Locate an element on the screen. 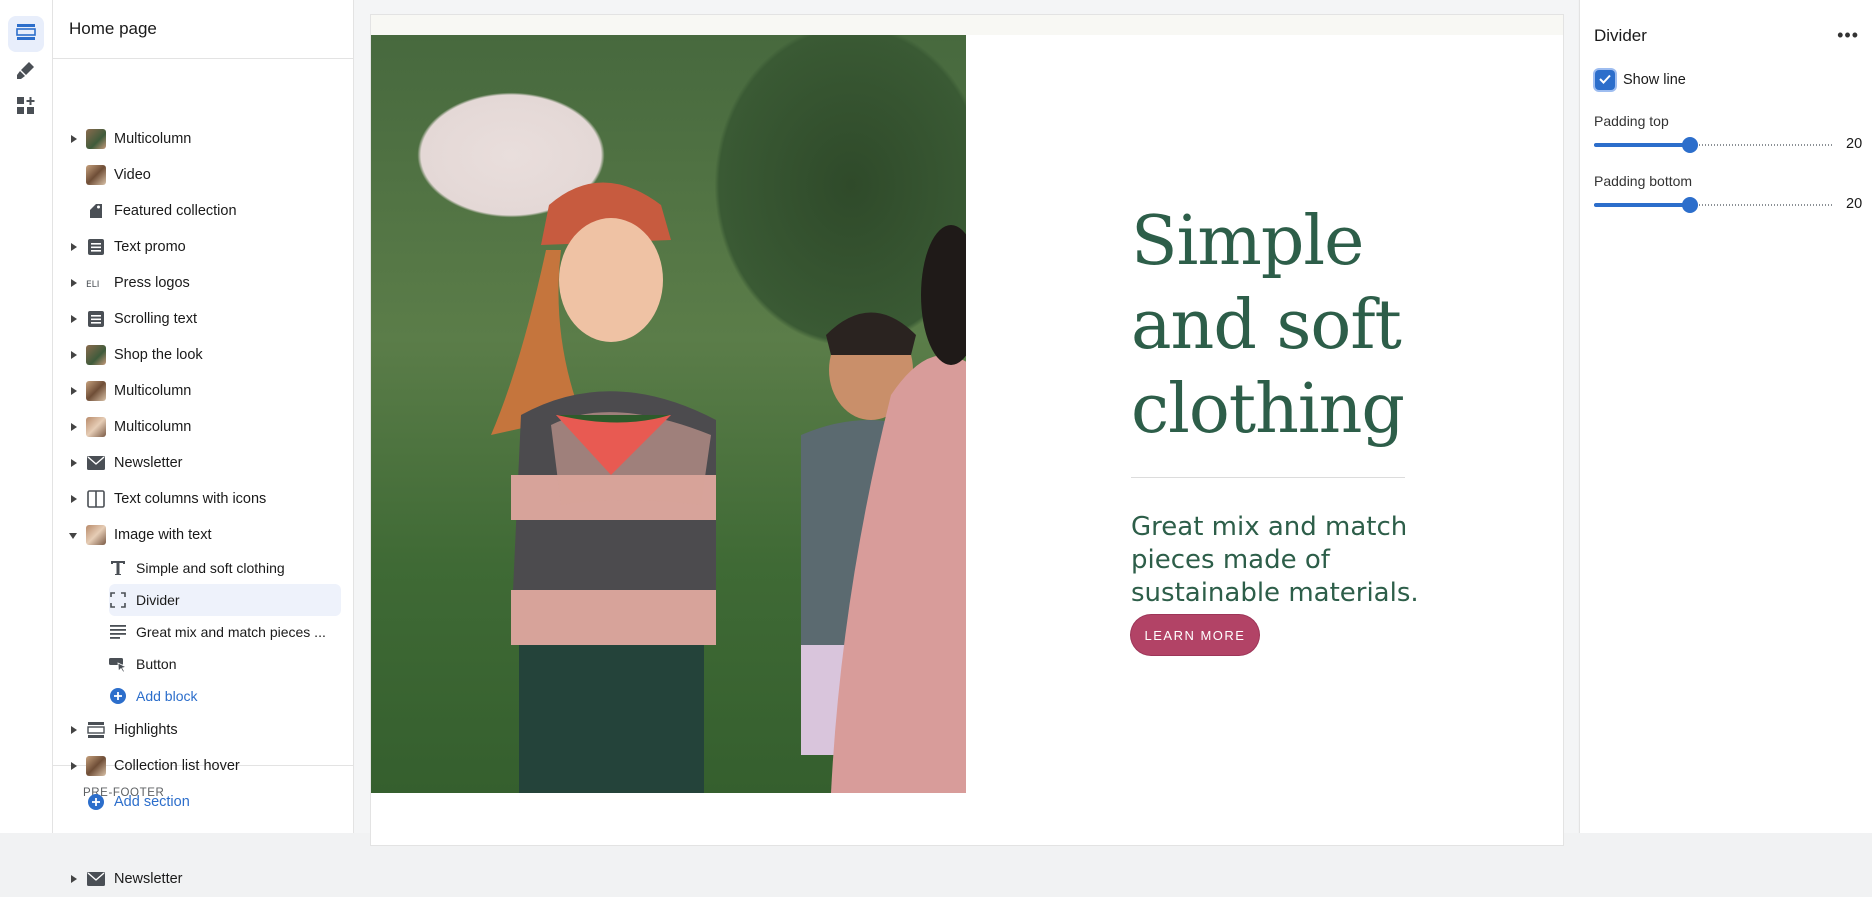 Image resolution: width=1872 pixels, height=897 pixels. section-item: Text columns with icons is located at coordinates (203, 499).